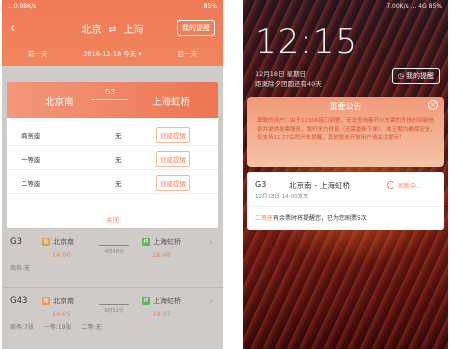 This screenshot has width=450, height=349. I want to click on status-bar: 7.00K/s ... 4G 85%, so click(345, 8).